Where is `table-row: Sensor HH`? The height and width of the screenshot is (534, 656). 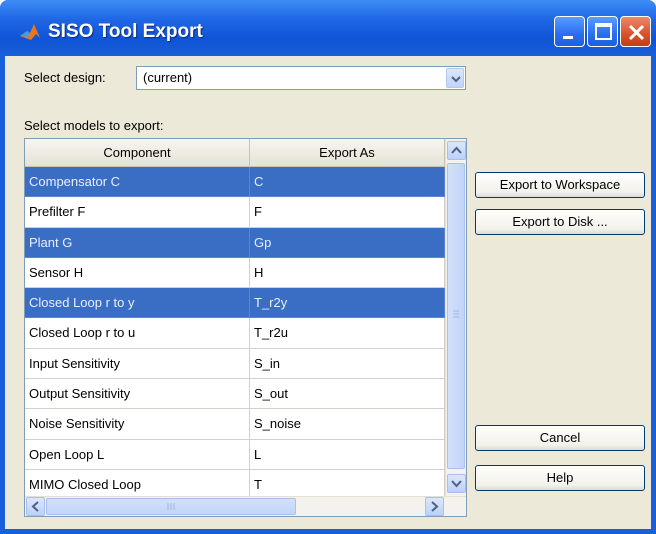
table-row: Sensor HH is located at coordinates (235, 273).